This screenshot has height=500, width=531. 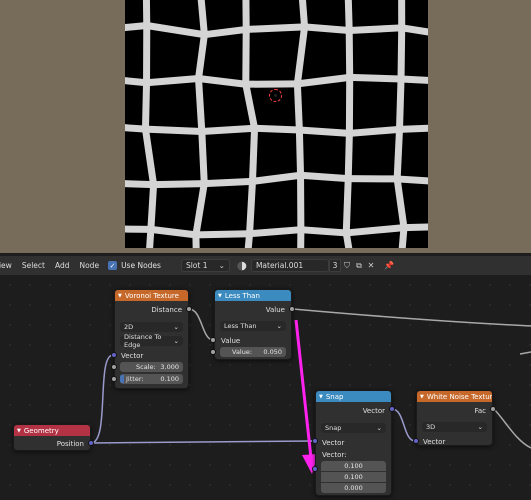 I want to click on voronoi-distance-output-socket, so click(x=189, y=309).